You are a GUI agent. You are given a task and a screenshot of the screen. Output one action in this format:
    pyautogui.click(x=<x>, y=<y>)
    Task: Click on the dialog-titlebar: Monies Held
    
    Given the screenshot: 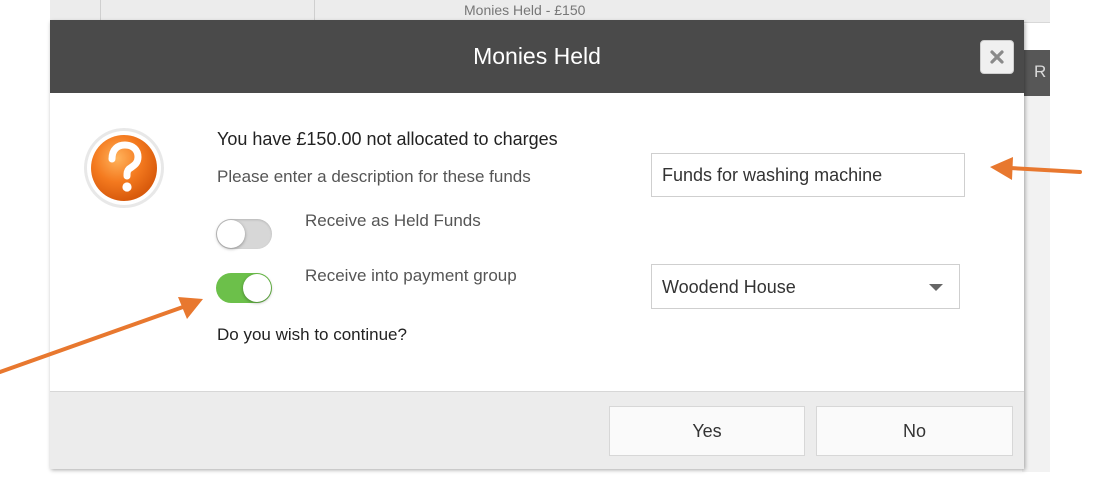 What is the action you would take?
    pyautogui.click(x=537, y=56)
    